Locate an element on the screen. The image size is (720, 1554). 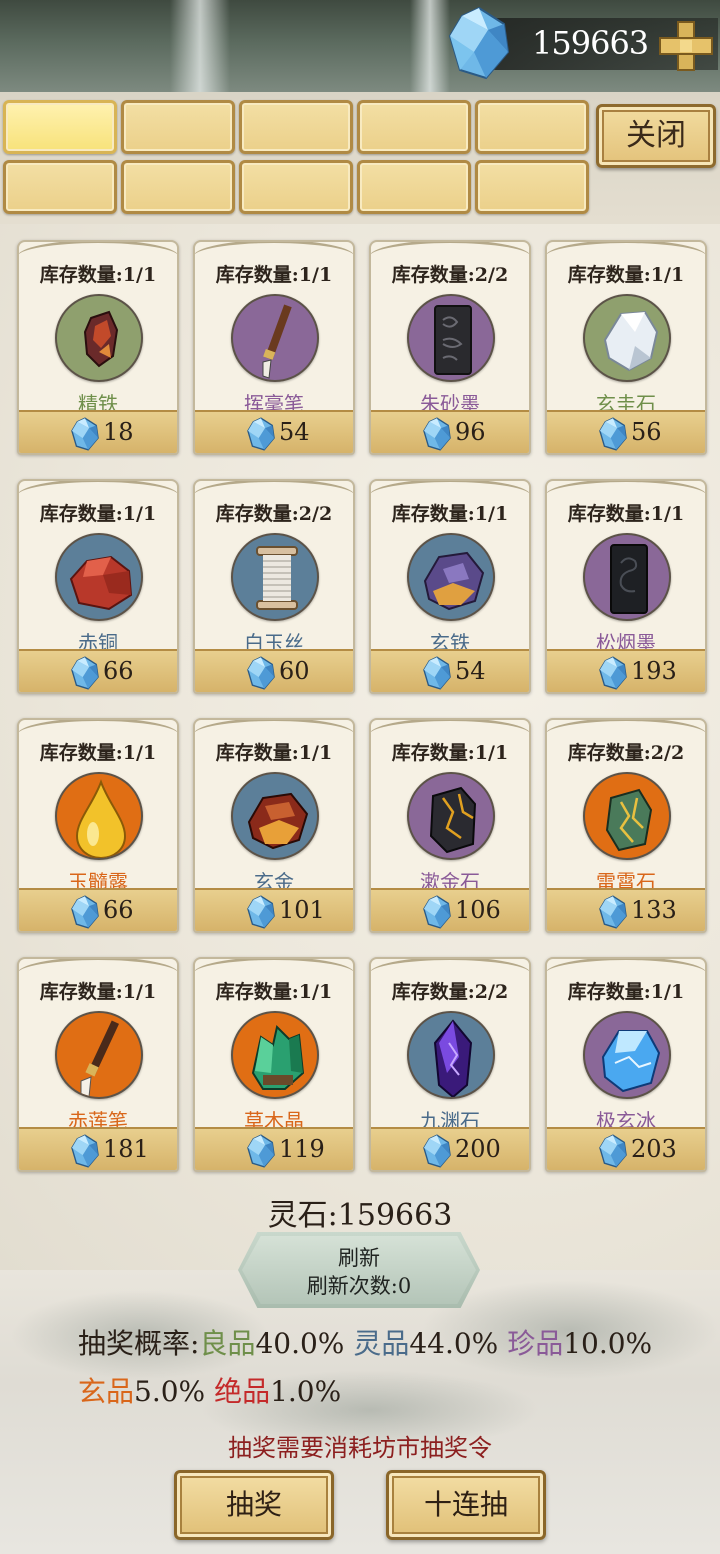
refresh-count: 刷新次数:0 is located at coordinates (359, 1286).